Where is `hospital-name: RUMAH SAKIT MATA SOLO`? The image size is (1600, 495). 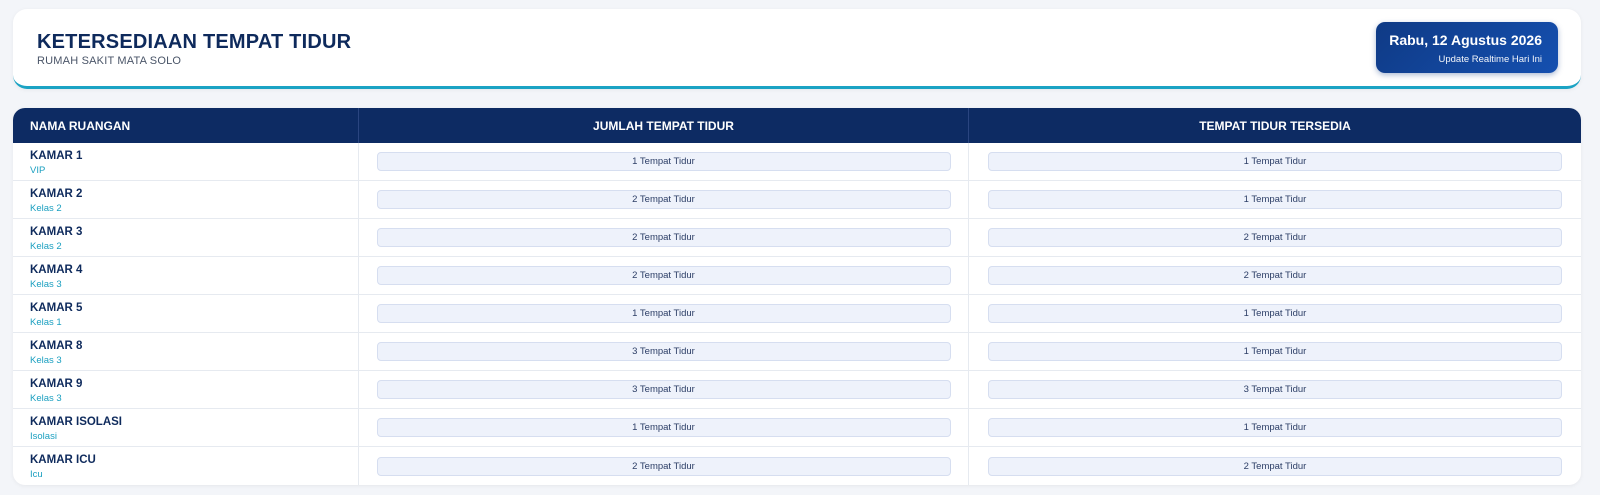
hospital-name: RUMAH SAKIT MATA SOLO is located at coordinates (109, 61).